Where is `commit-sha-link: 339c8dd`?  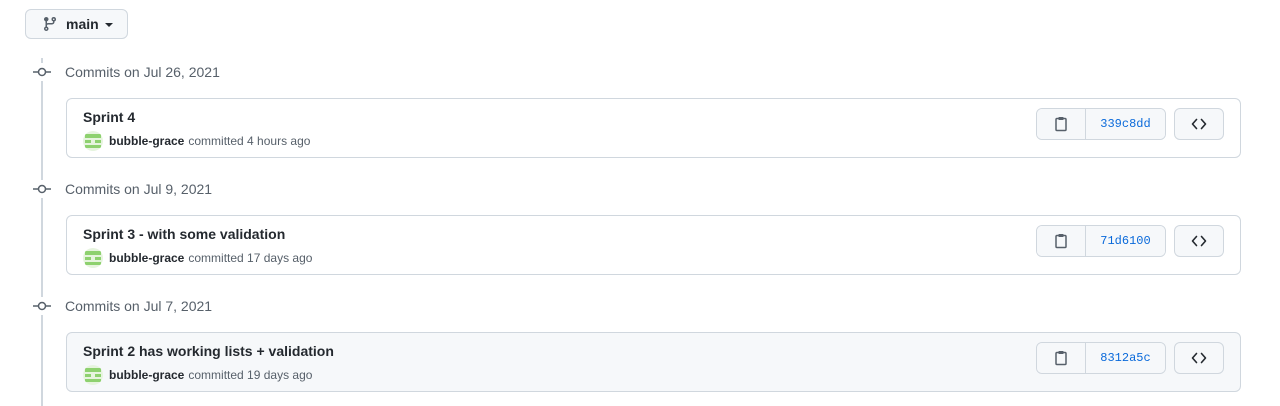 commit-sha-link: 339c8dd is located at coordinates (1125, 124).